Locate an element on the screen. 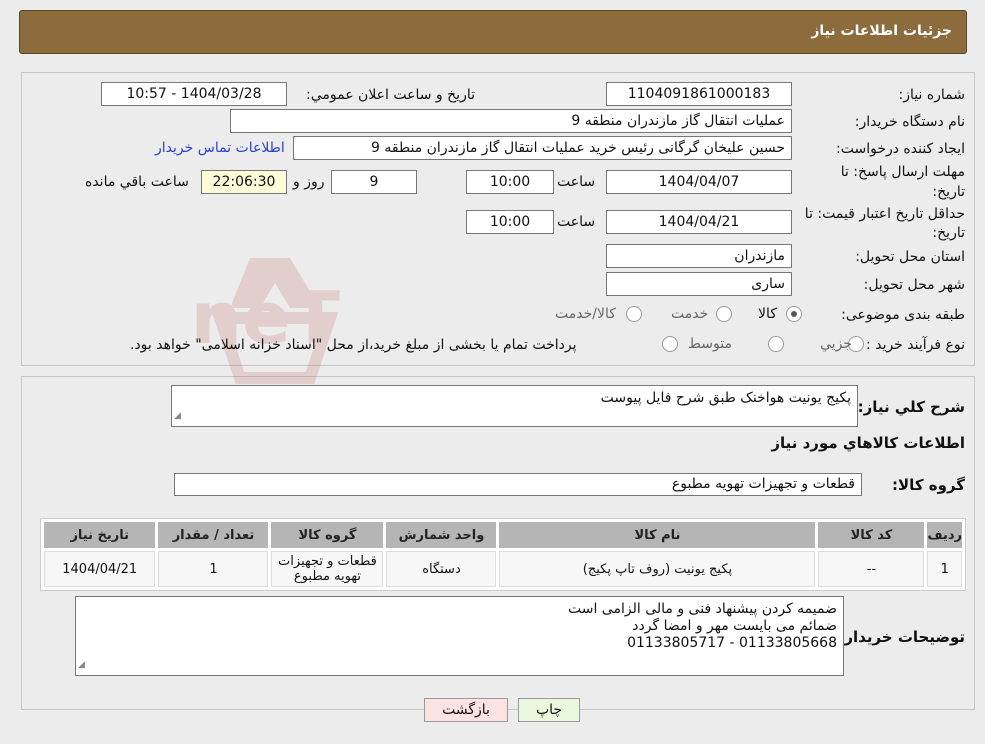 This screenshot has height=744, width=985. page-header: جزئیات اطلاعات نیاز is located at coordinates (493, 32).